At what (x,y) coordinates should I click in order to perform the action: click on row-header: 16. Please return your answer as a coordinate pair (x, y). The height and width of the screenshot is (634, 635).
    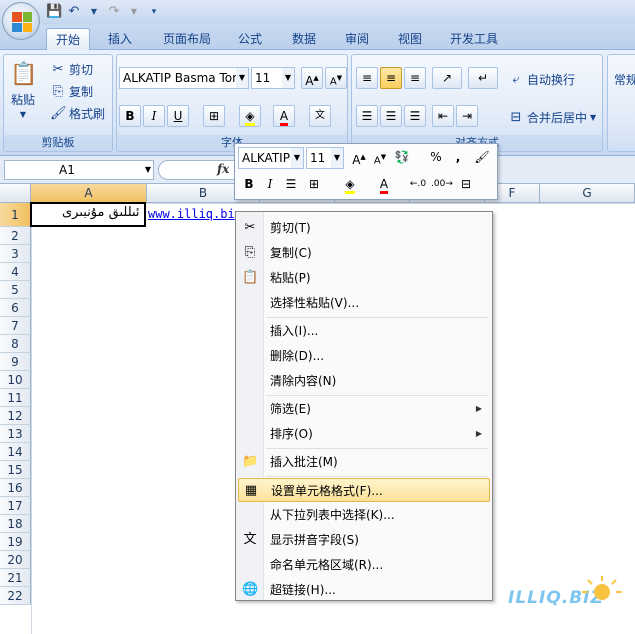
    Looking at the image, I should click on (15, 488).